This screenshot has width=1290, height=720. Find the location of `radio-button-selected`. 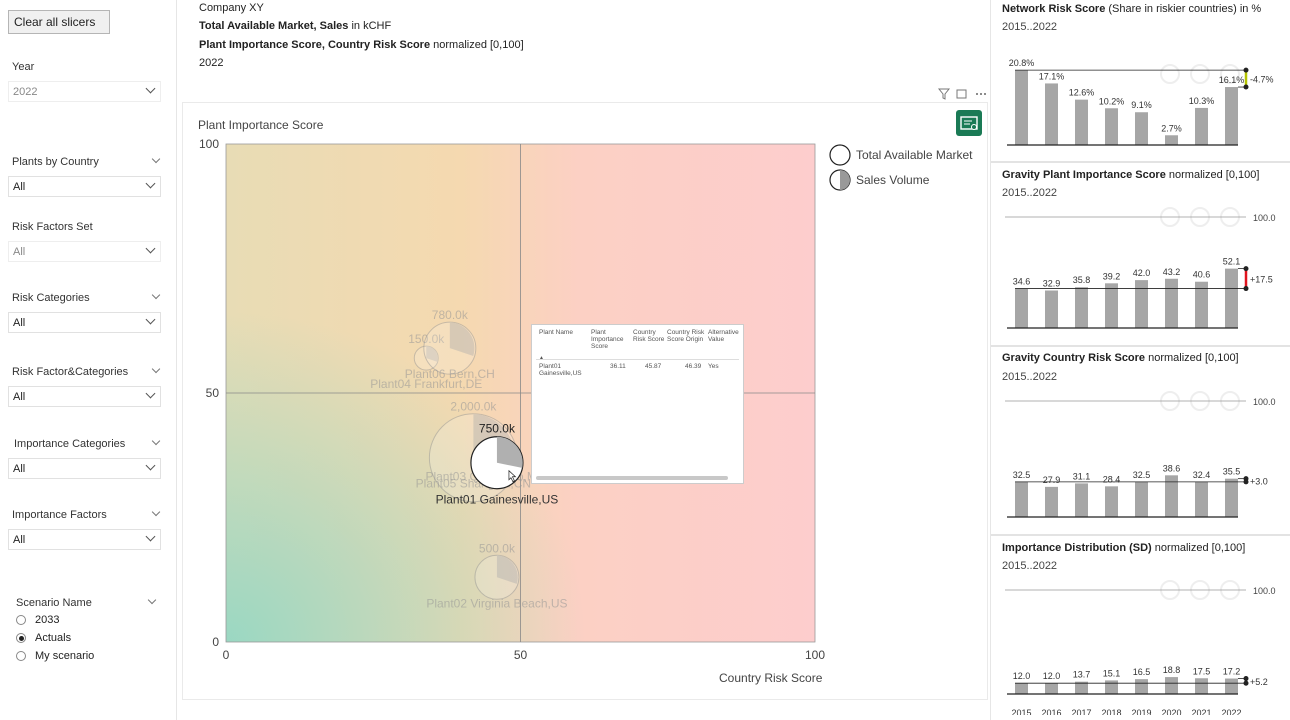

radio-button-selected is located at coordinates (21, 638).